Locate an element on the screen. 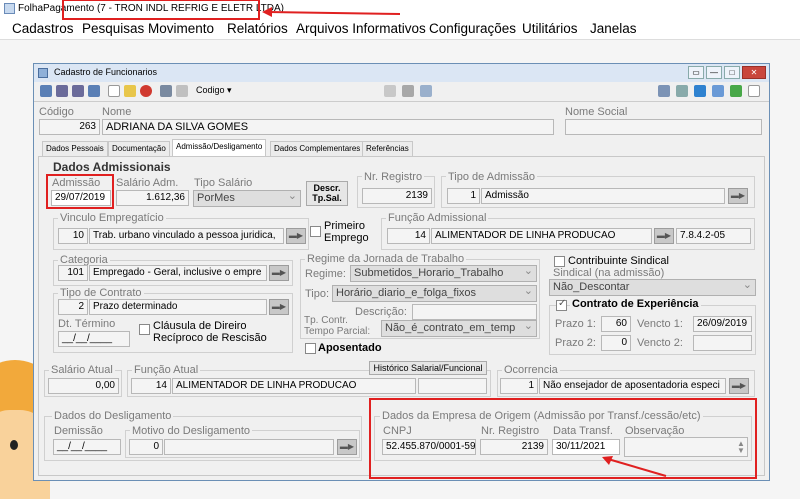 This screenshot has width=800, height=499. menu-movimento: Movimento is located at coordinates (181, 28).